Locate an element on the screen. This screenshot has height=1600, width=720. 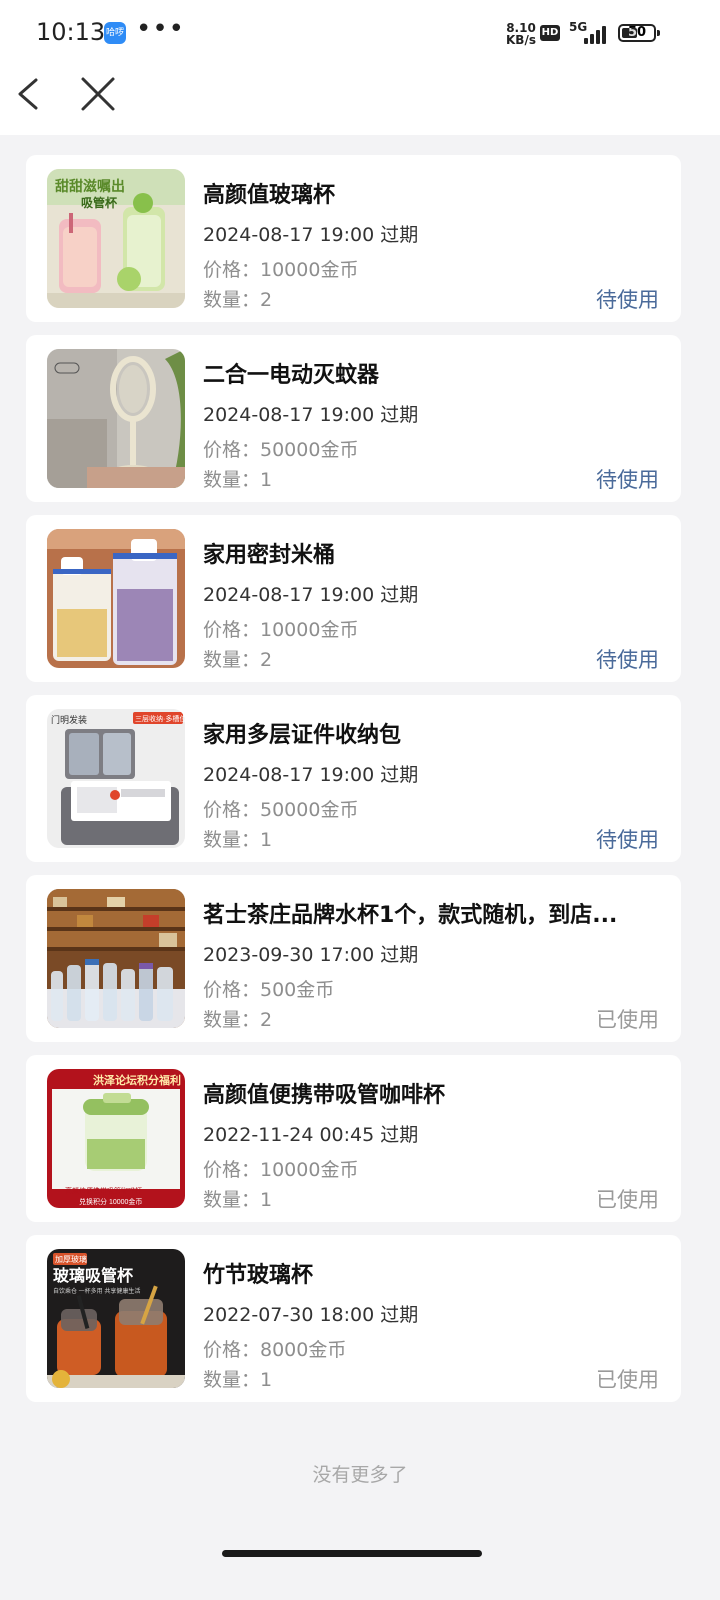
app-notification-icon: 哈啰 is located at coordinates (115, 33).